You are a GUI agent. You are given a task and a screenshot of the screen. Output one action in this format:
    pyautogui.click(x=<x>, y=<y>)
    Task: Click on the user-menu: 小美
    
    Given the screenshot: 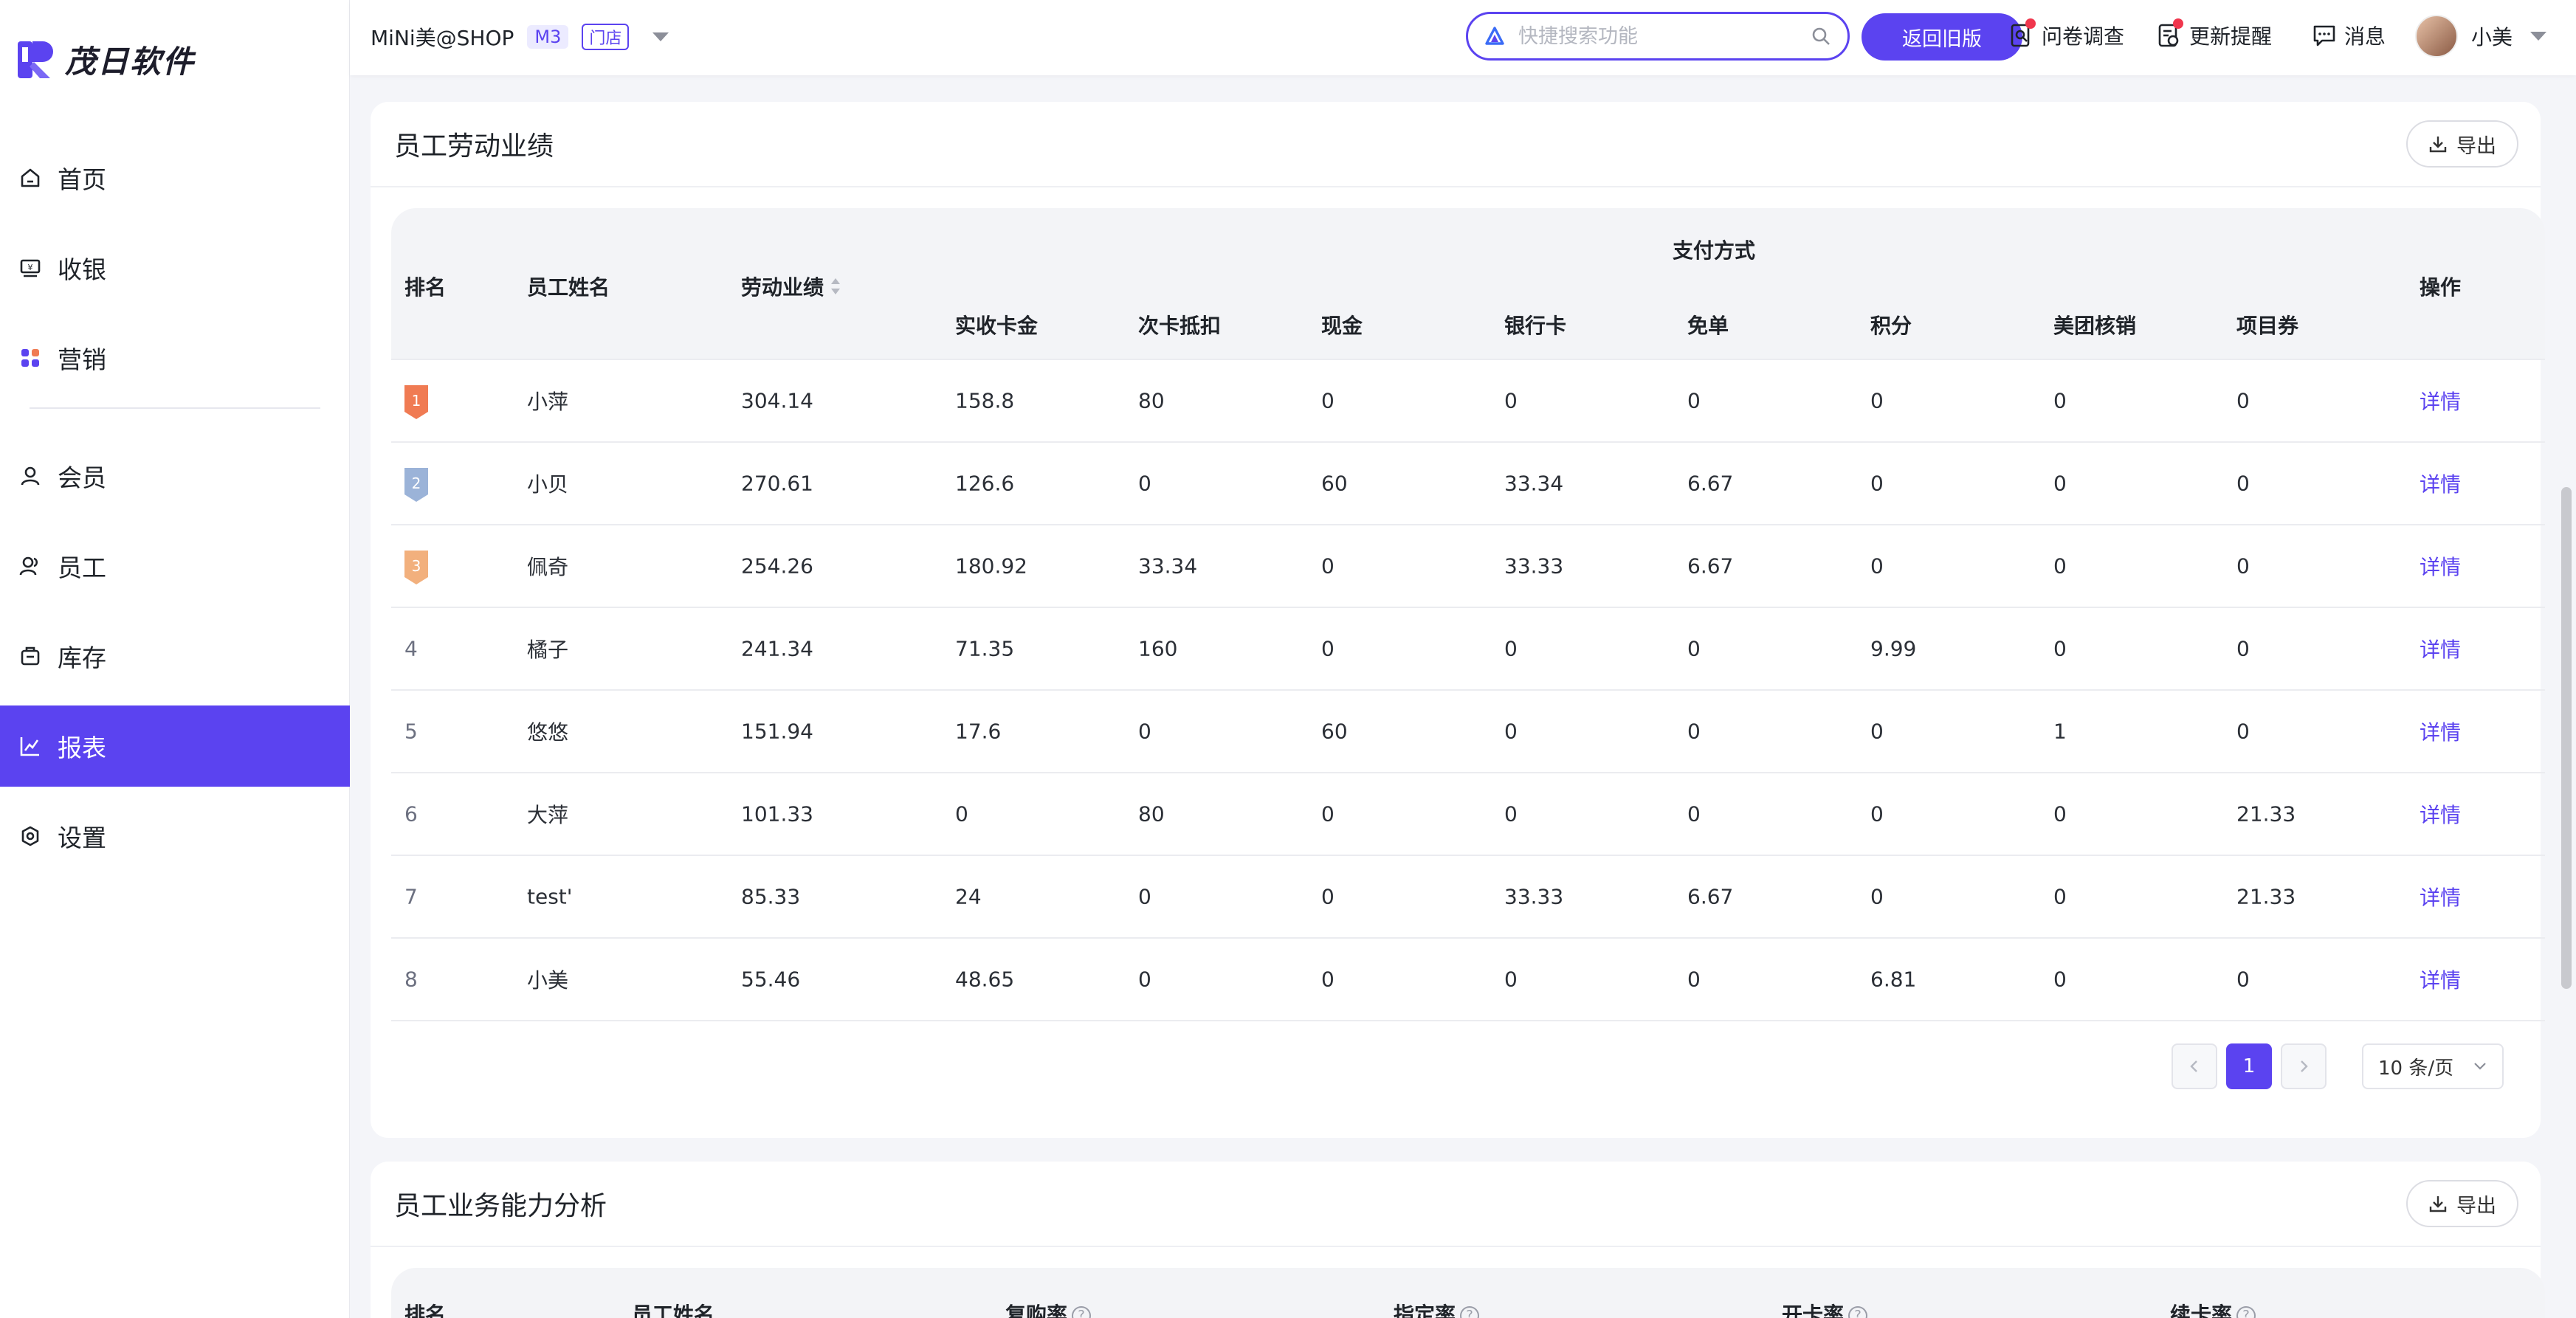 What is the action you would take?
    pyautogui.click(x=2481, y=36)
    